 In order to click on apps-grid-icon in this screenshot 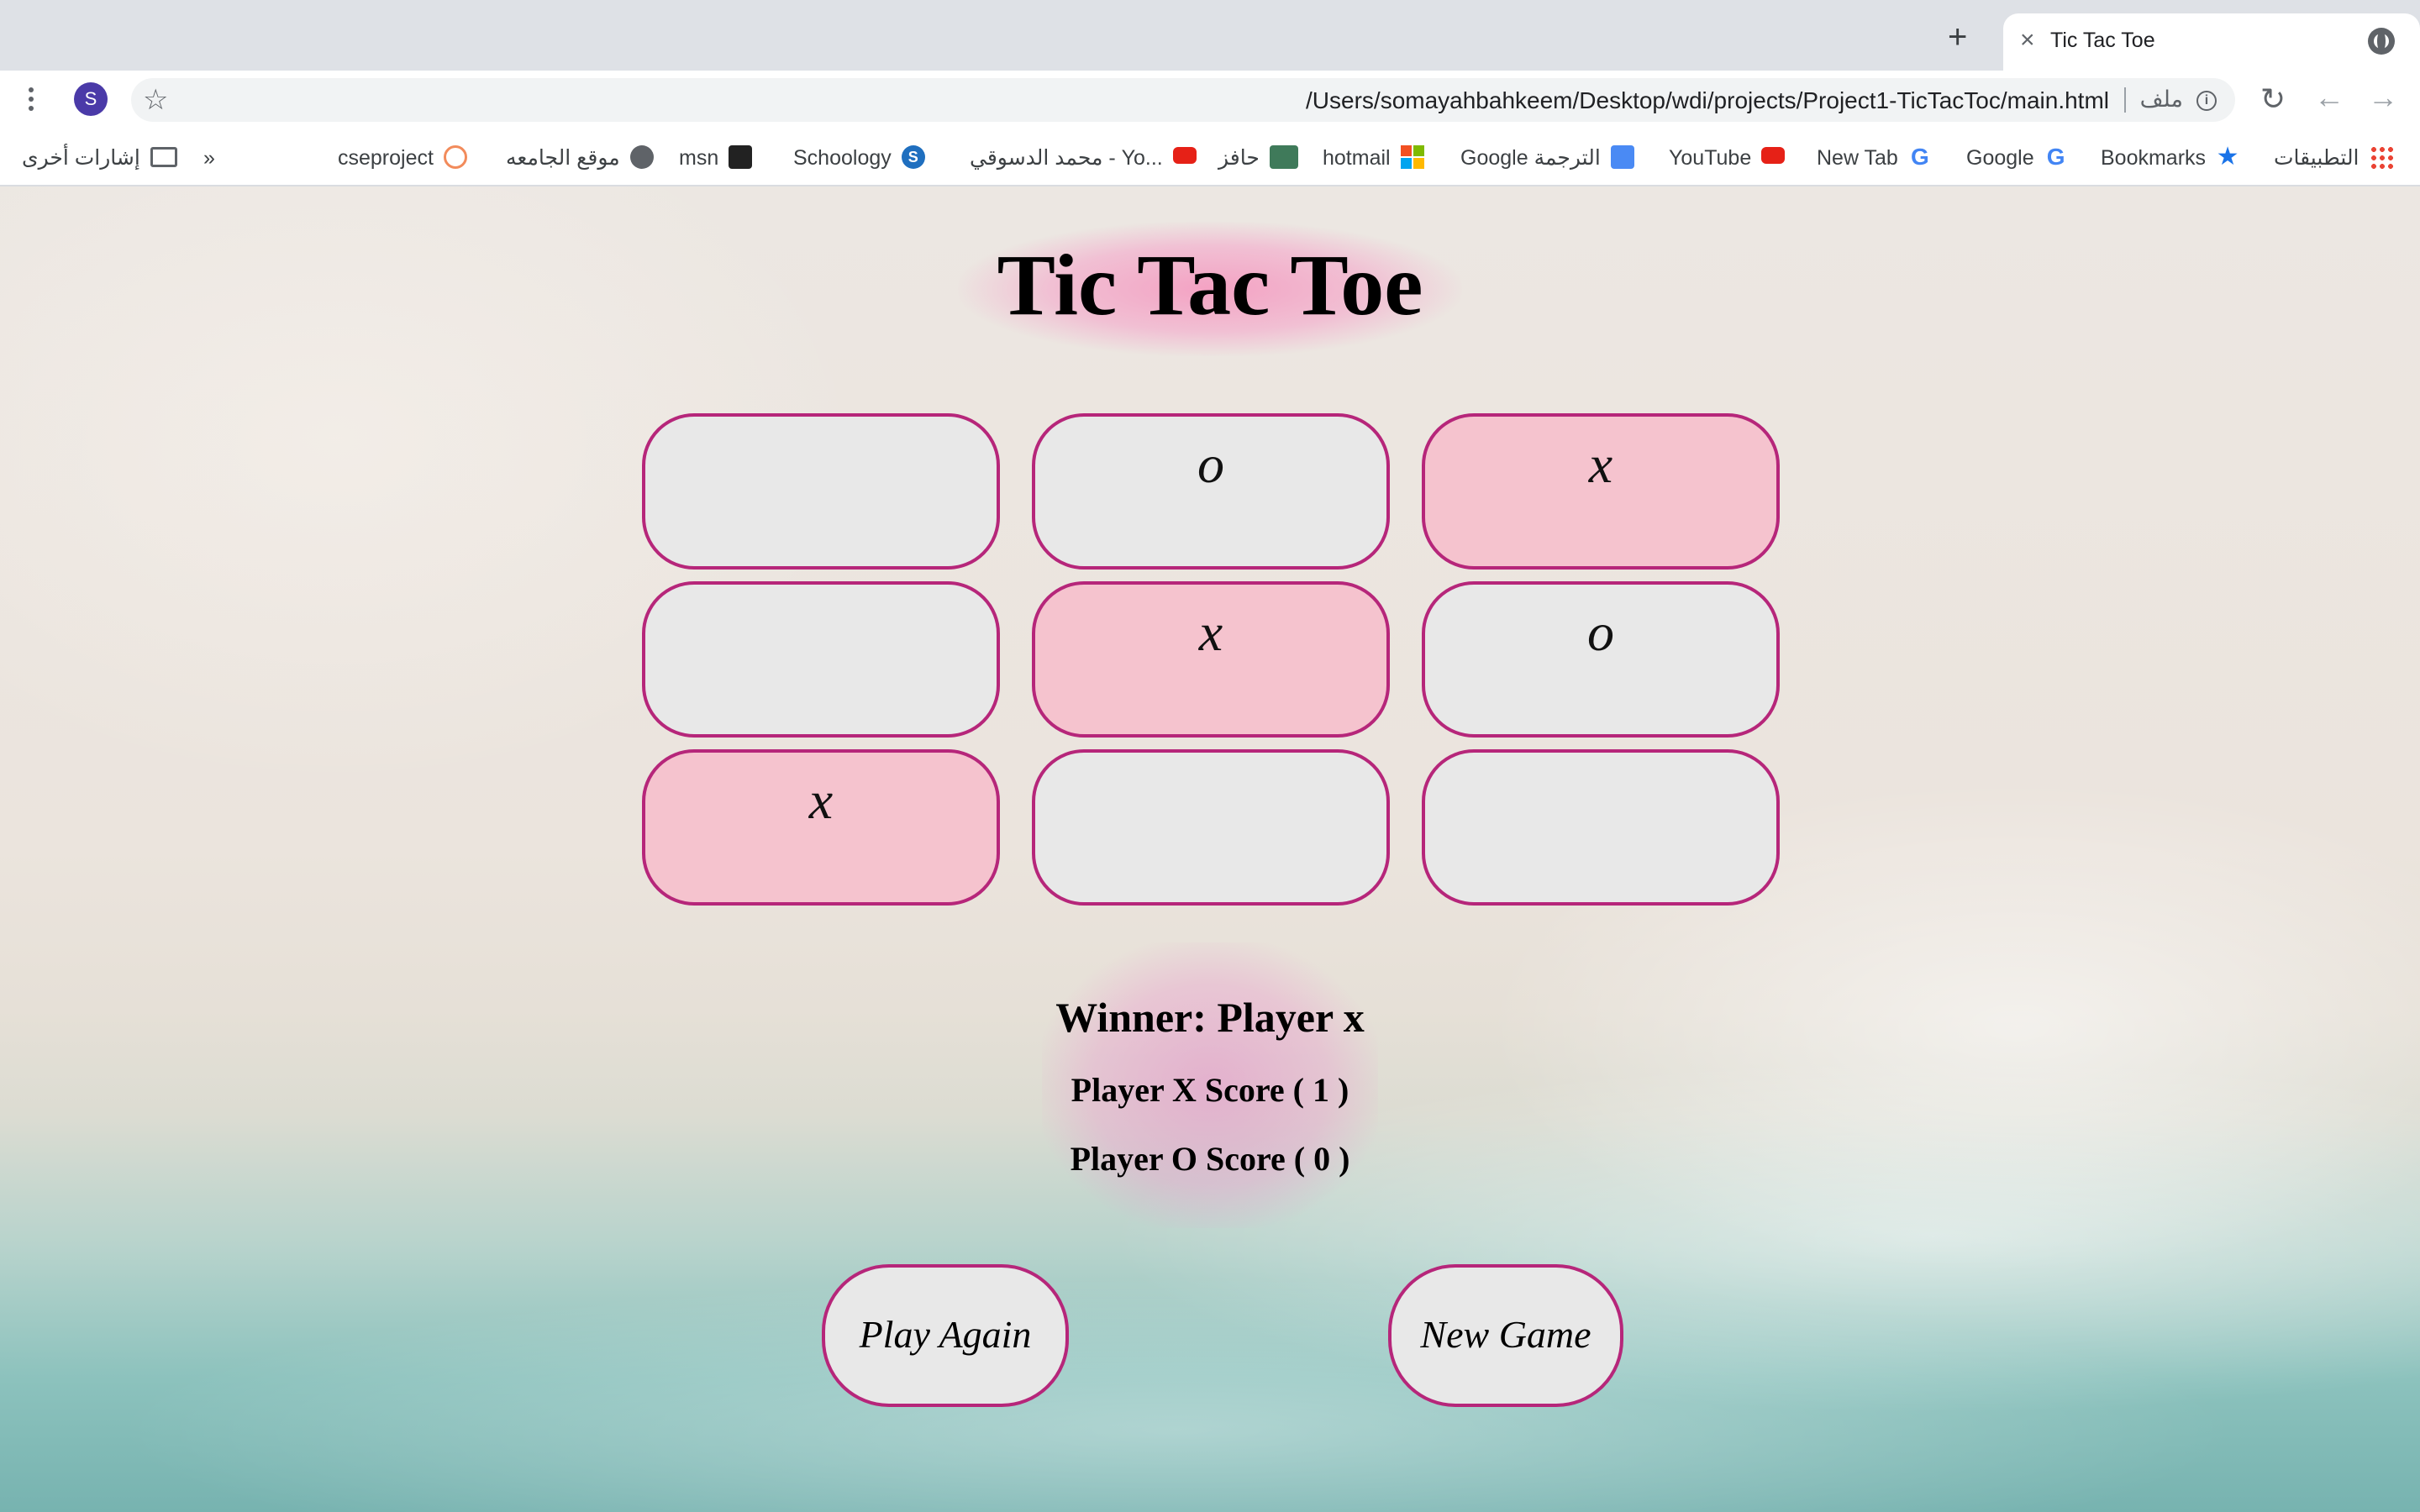, I will do `click(2381, 157)`.